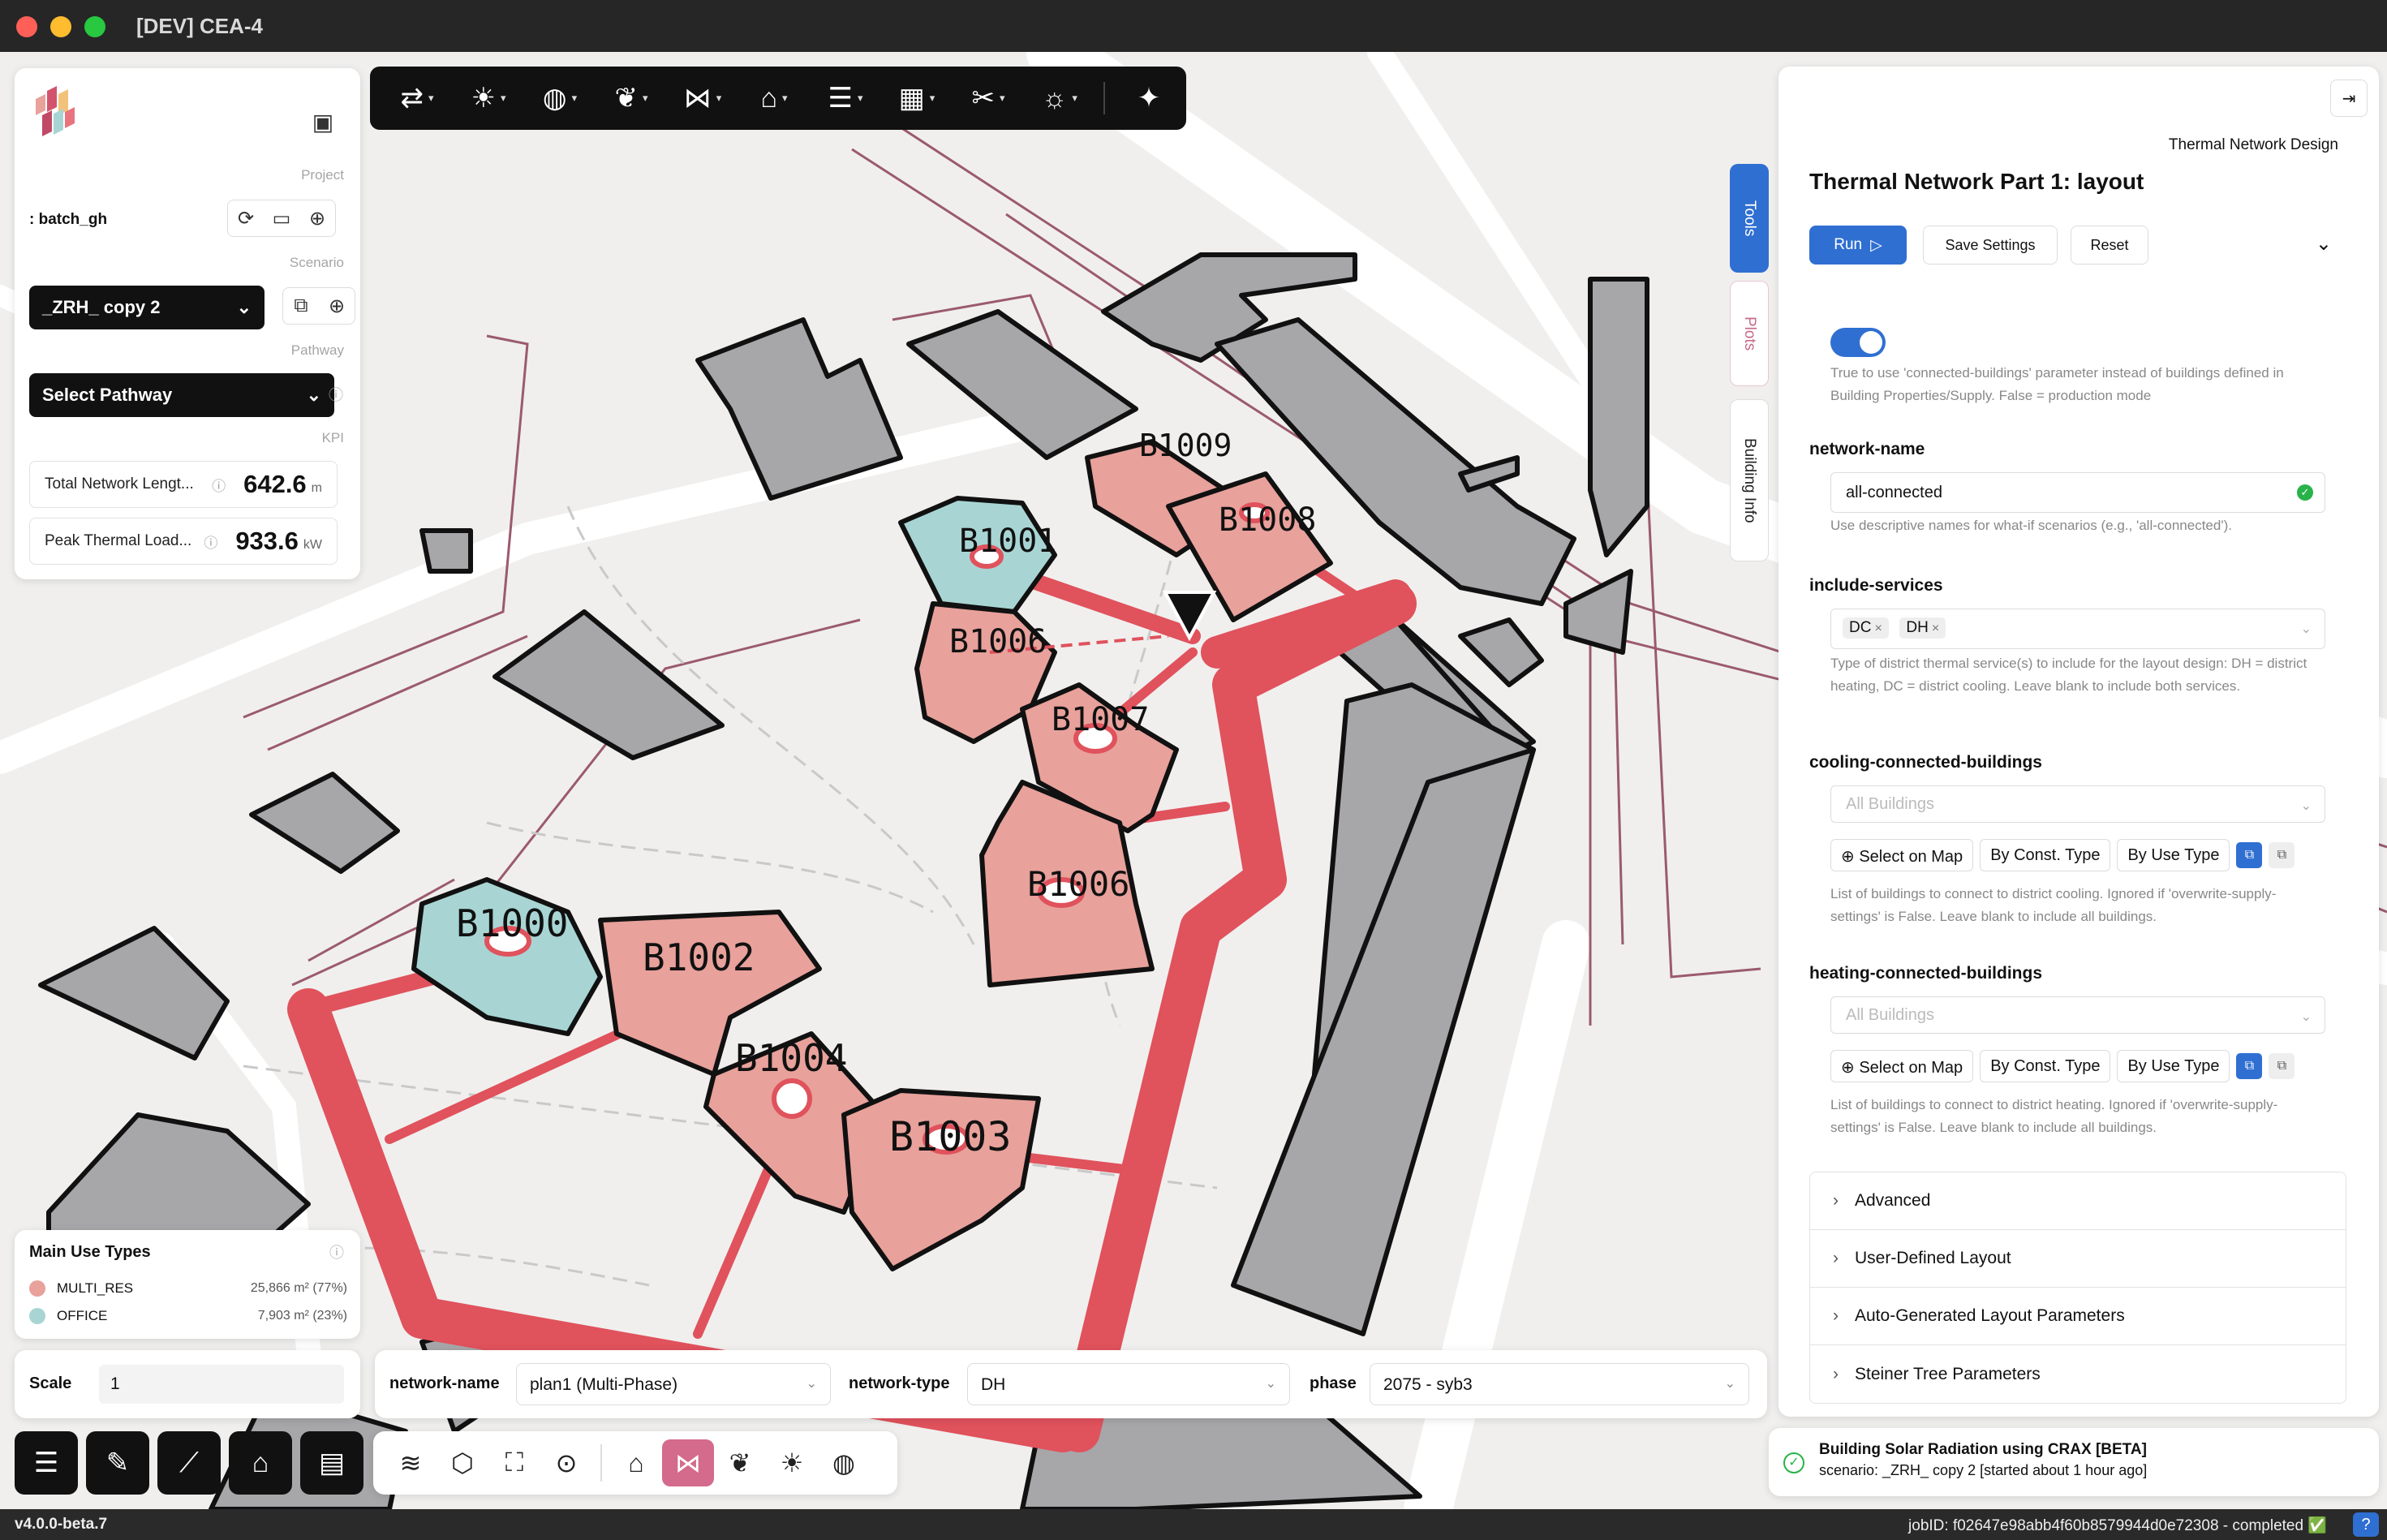 This screenshot has height=1540, width=2387. What do you see at coordinates (1559, 1384) in the screenshot?
I see `phase-select: 2075 - syb3 ⌄` at bounding box center [1559, 1384].